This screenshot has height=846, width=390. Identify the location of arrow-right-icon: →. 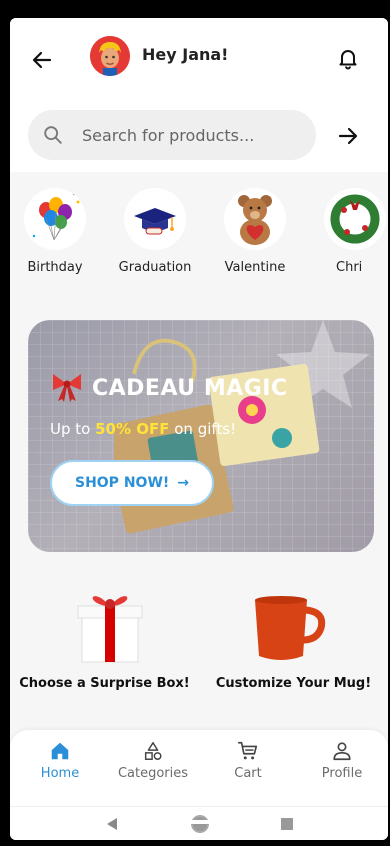
(183, 483).